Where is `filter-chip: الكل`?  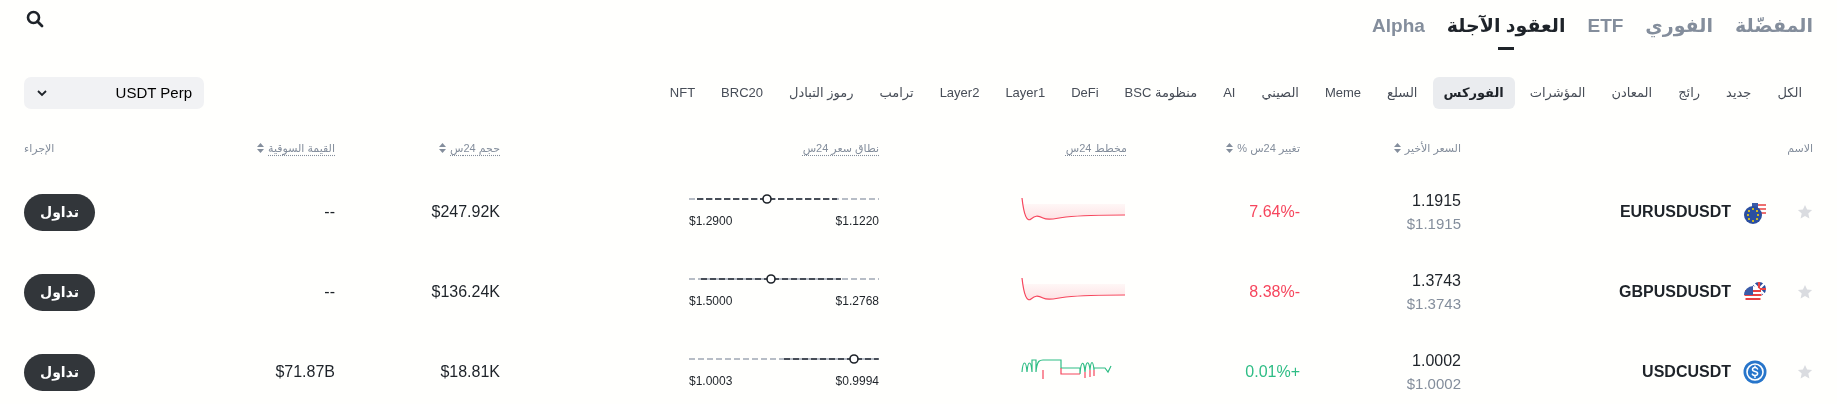 filter-chip: الكل is located at coordinates (1789, 93).